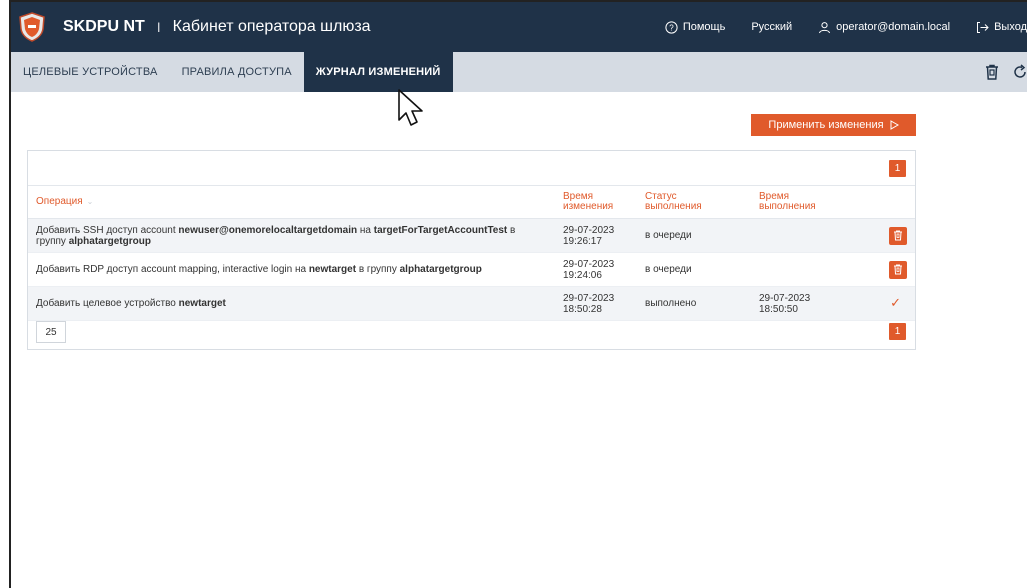  Describe the element at coordinates (883, 202) in the screenshot. I see `column-actions` at that location.